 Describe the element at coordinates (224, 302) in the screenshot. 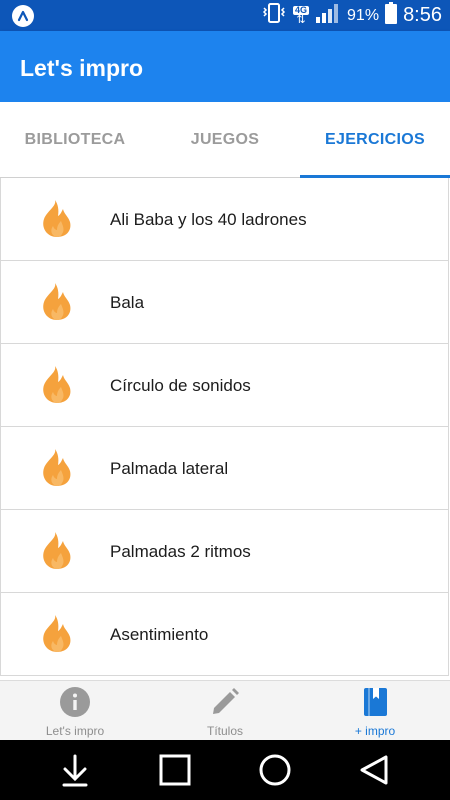

I see `list-item: Bala` at that location.